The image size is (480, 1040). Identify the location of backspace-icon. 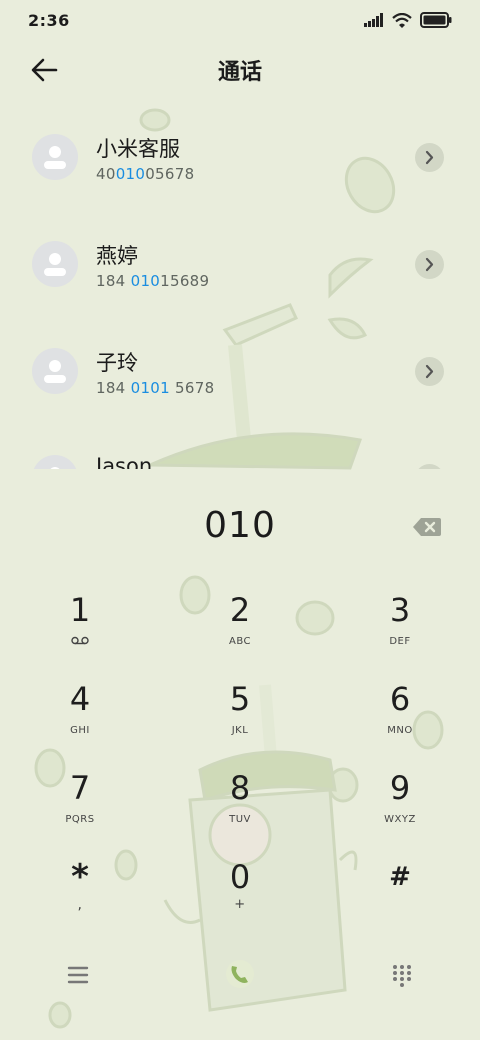
(427, 527).